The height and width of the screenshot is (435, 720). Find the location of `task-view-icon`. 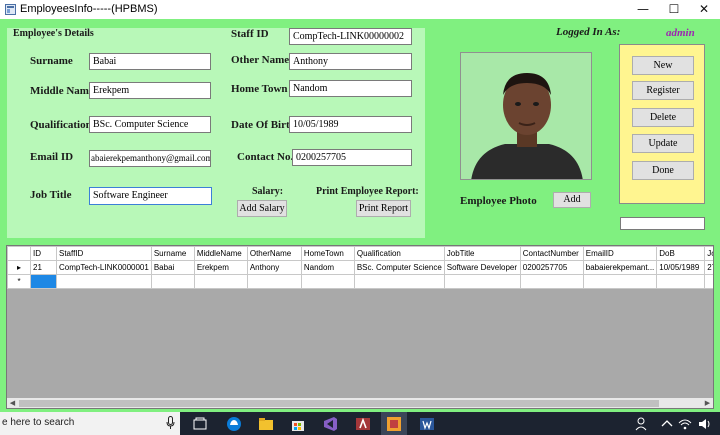

task-view-icon is located at coordinates (200, 424).